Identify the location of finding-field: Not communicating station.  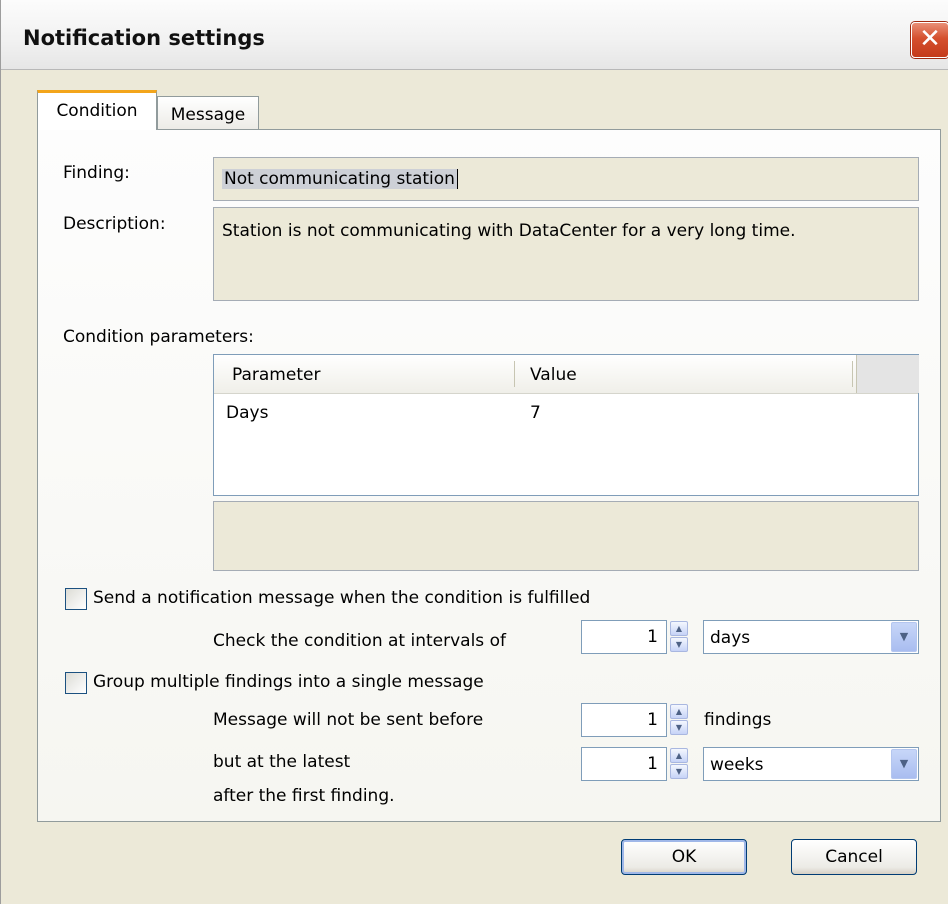
(566, 179).